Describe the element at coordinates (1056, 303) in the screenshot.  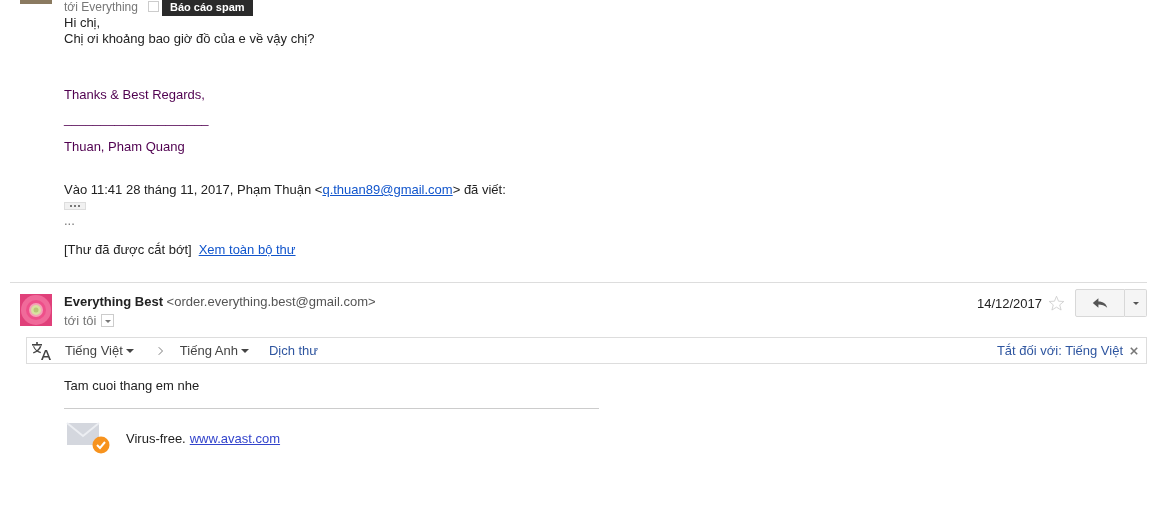
I see `star-icon` at that location.